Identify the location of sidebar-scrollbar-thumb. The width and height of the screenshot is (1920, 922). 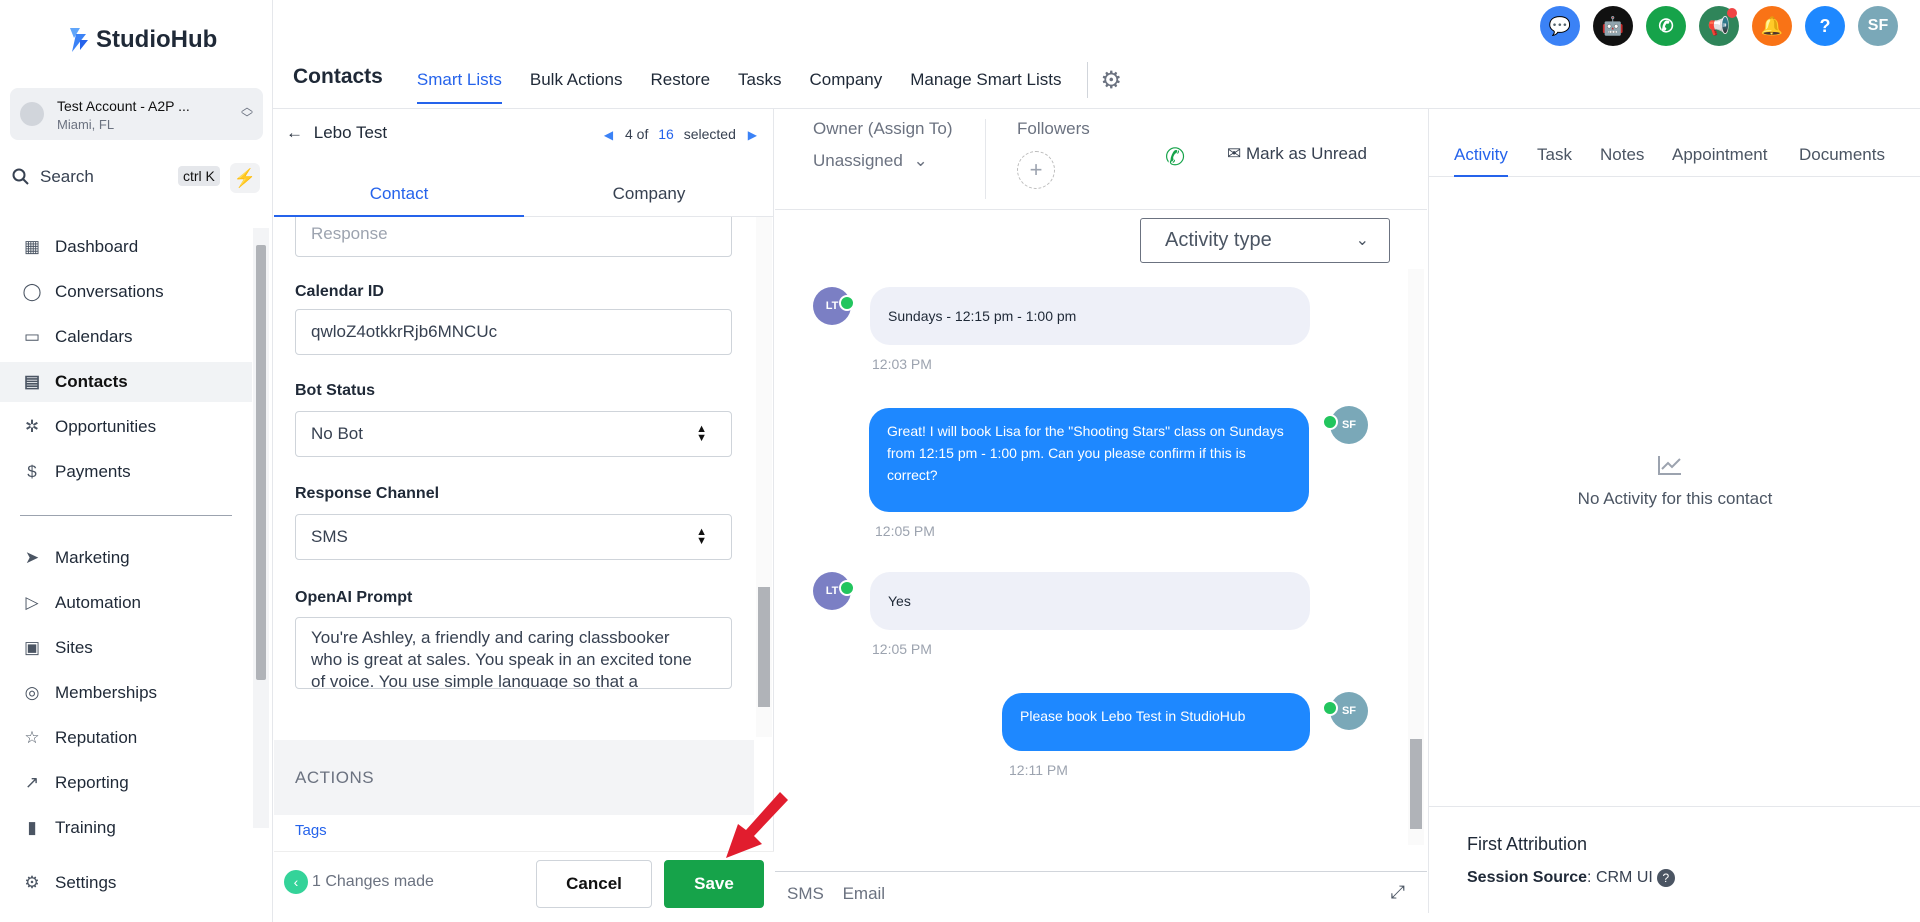
(261, 462).